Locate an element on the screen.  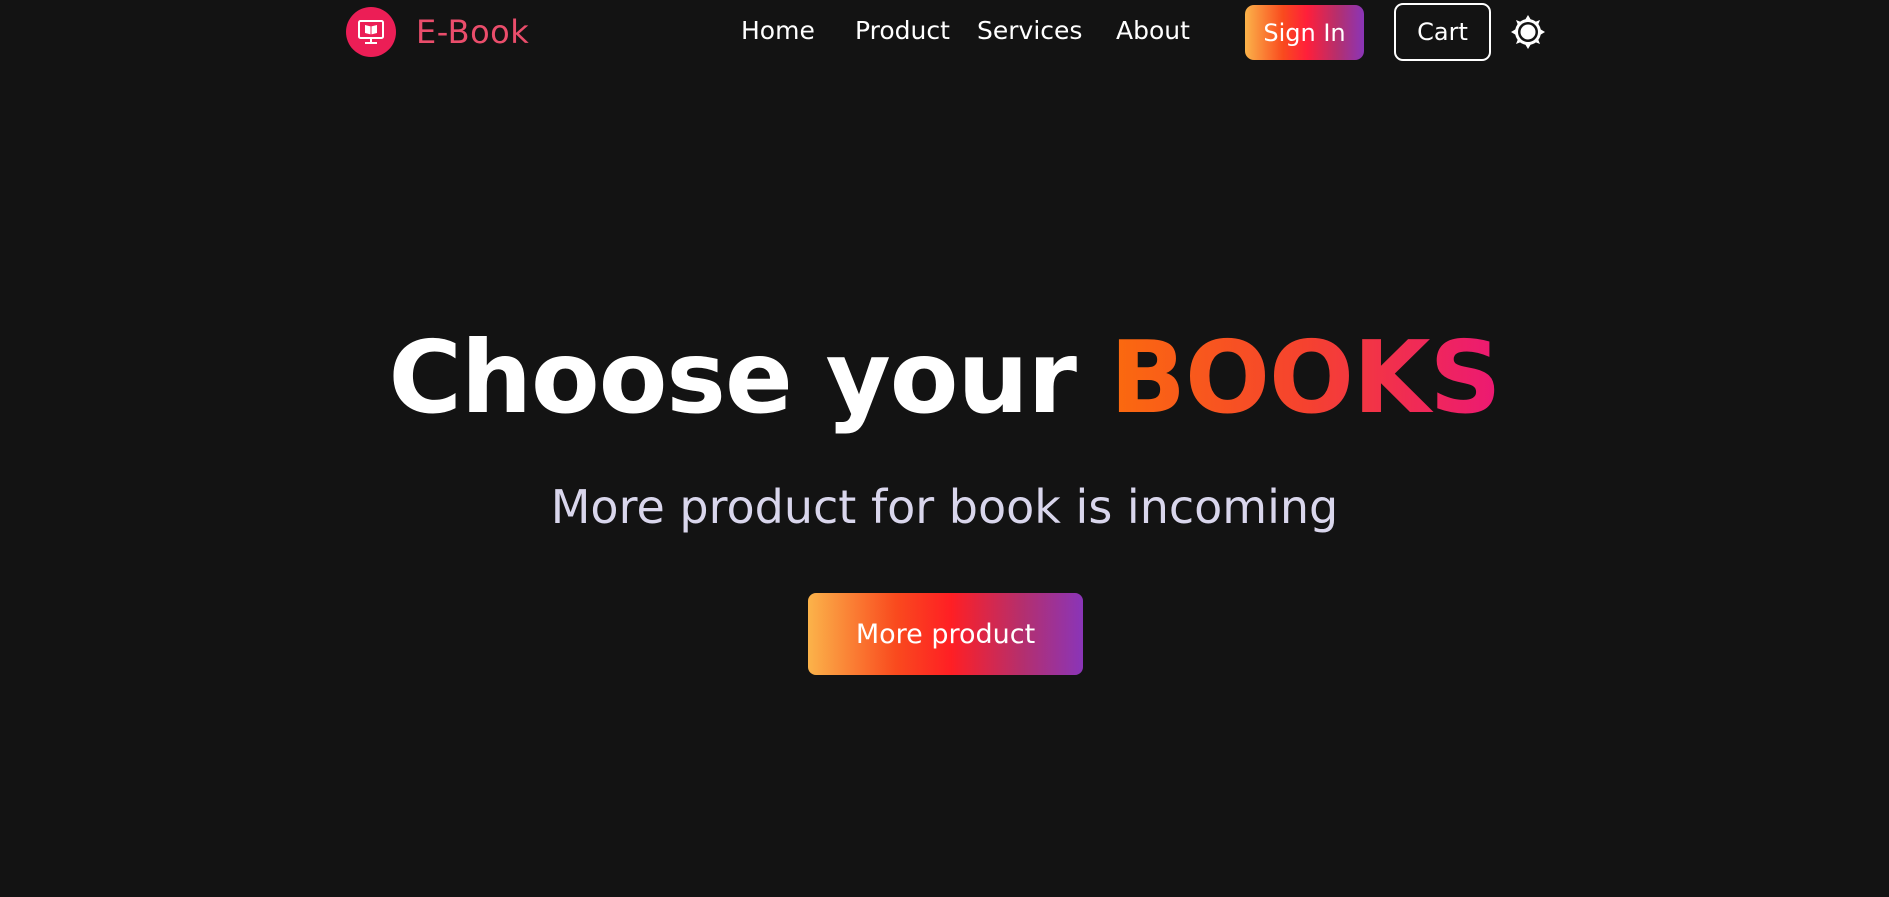
hero-title: Choose your BOOKS is located at coordinates (944, 378).